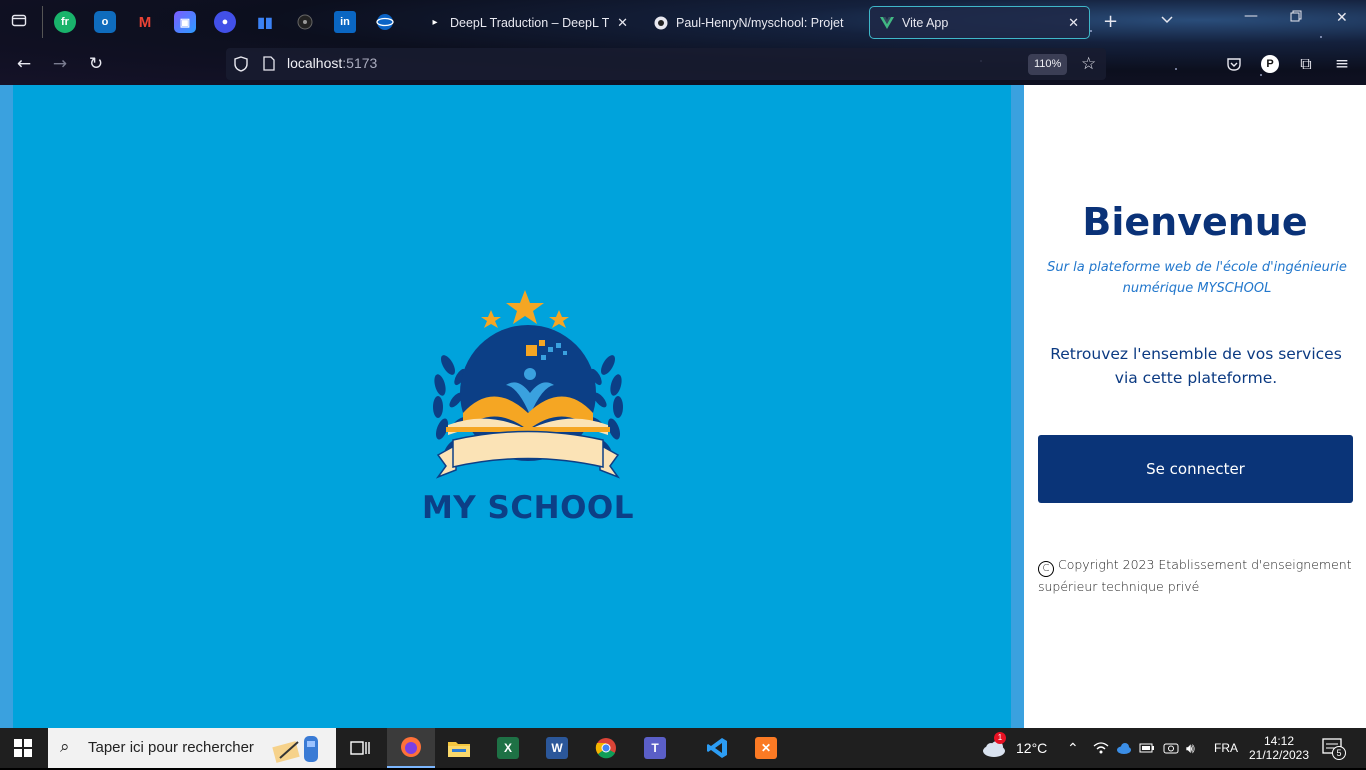  Describe the element at coordinates (360, 748) in the screenshot. I see `task-view-icon` at that location.